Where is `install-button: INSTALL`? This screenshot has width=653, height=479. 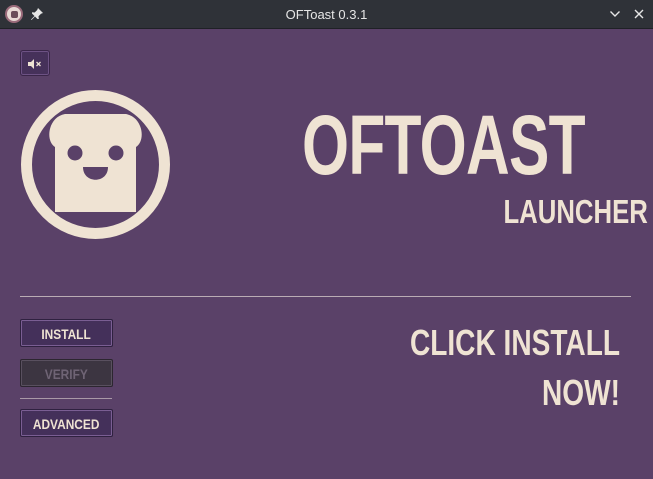 install-button: INSTALL is located at coordinates (66, 333).